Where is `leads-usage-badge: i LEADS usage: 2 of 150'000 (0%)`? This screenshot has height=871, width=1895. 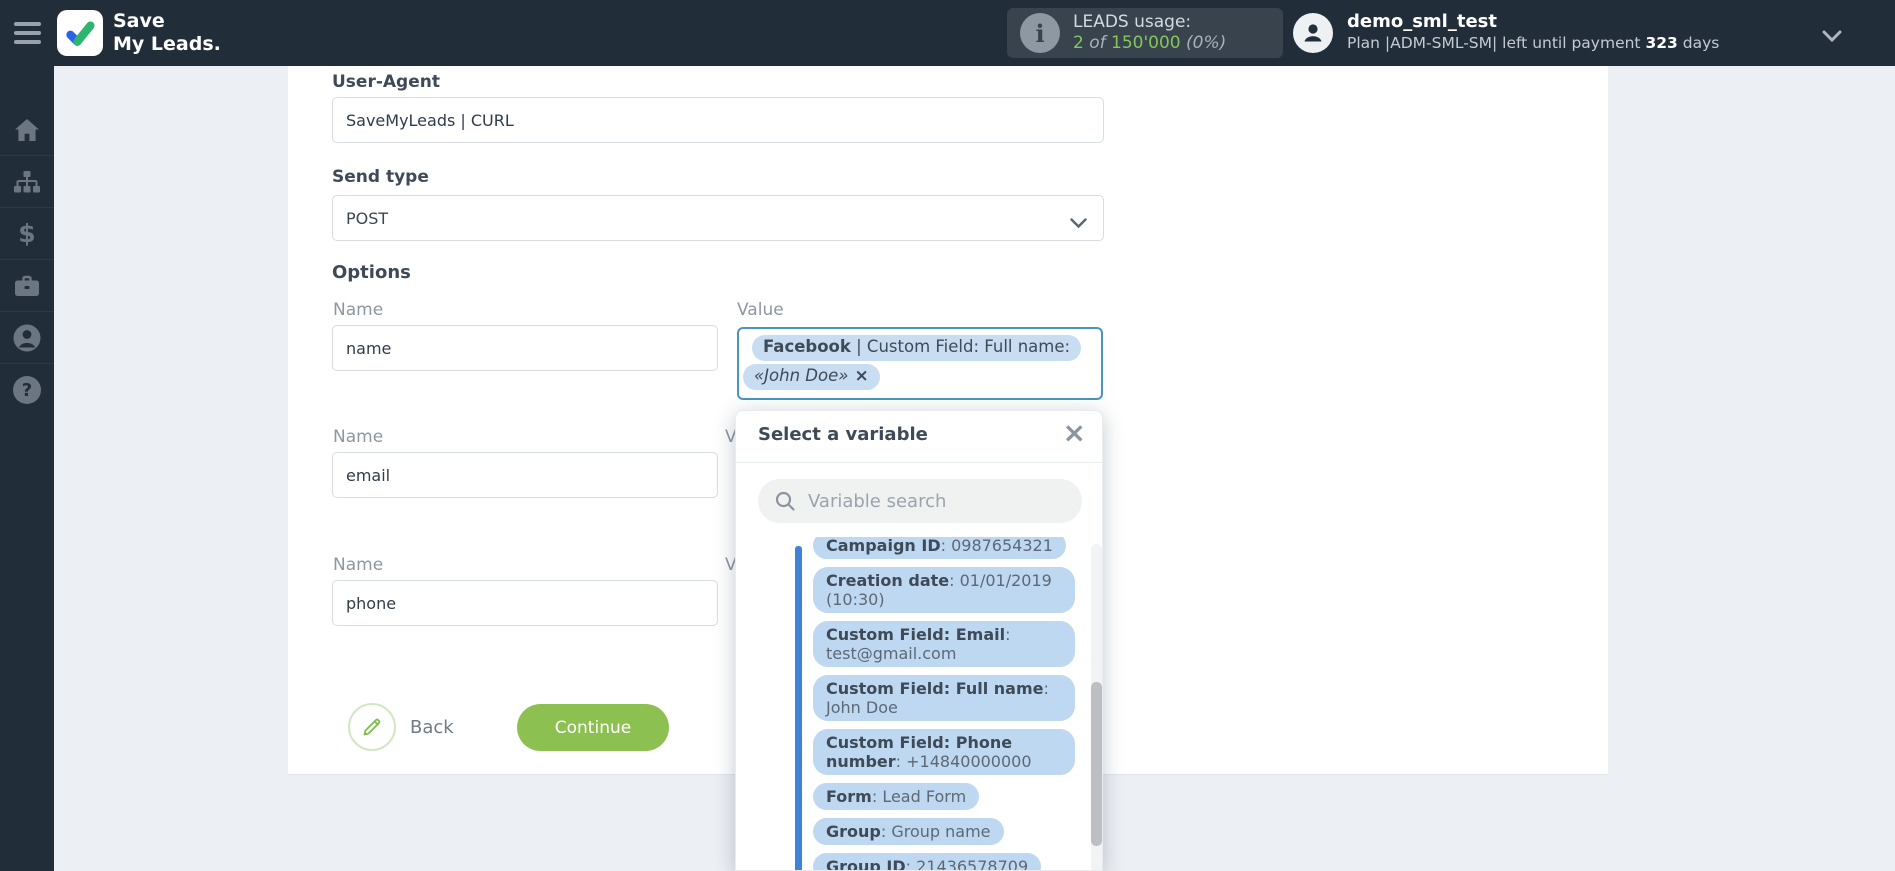 leads-usage-badge: i LEADS usage: 2 of 150'000 (0%) is located at coordinates (1145, 33).